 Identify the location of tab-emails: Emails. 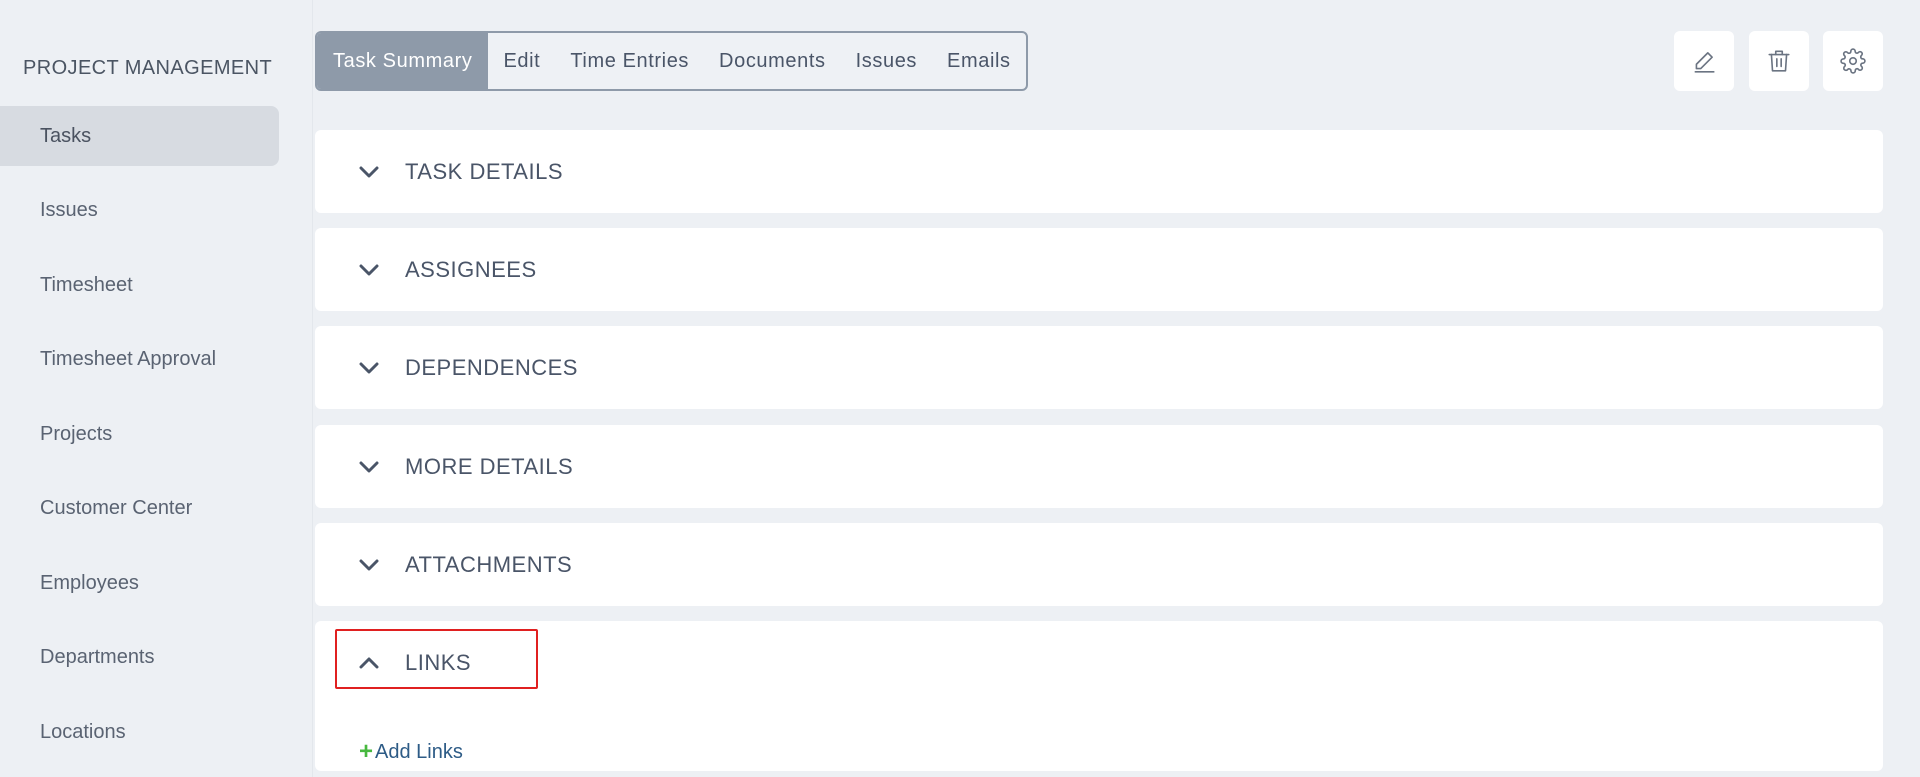
(979, 61).